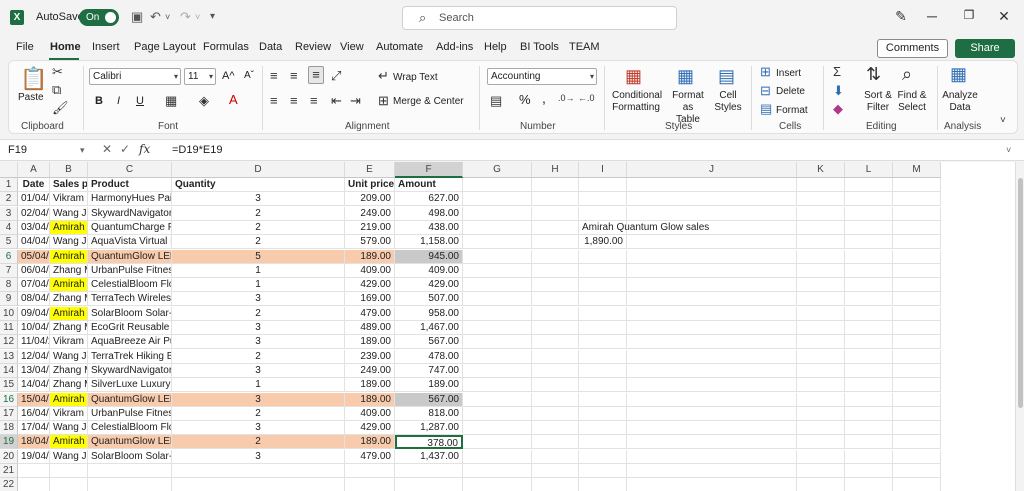  What do you see at coordinates (429, 456) in the screenshot?
I see `cell: 1,437.00` at bounding box center [429, 456].